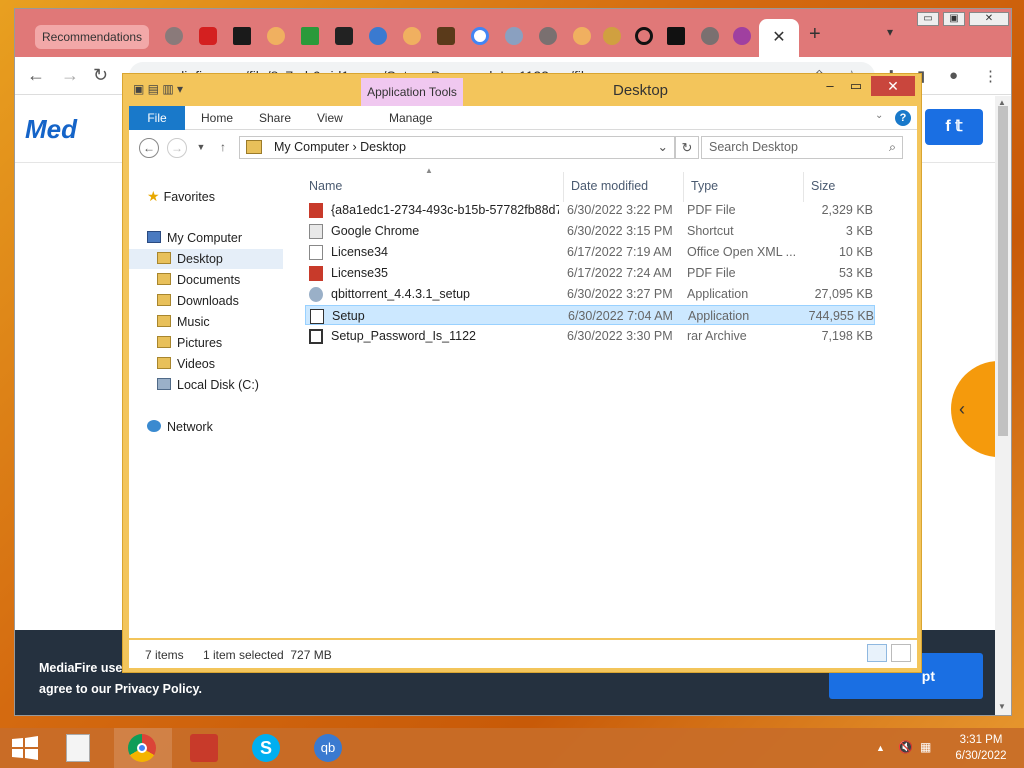  What do you see at coordinates (830, 86) in the screenshot?
I see `explorer-minimize-button: ‒` at bounding box center [830, 86].